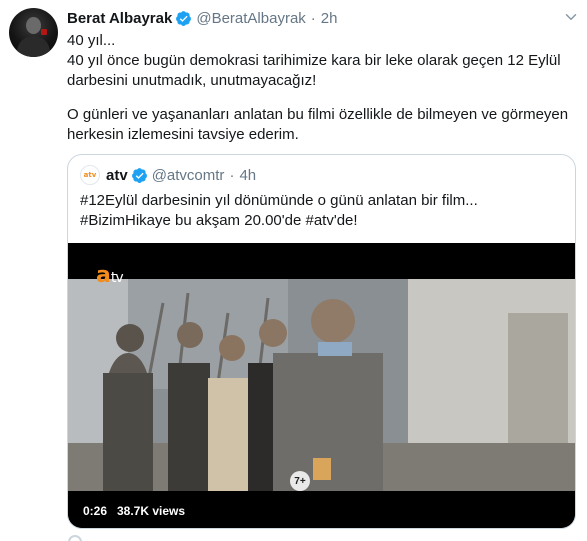  Describe the element at coordinates (188, 175) in the screenshot. I see `quoted-author-handle: @atvcomtr` at that location.